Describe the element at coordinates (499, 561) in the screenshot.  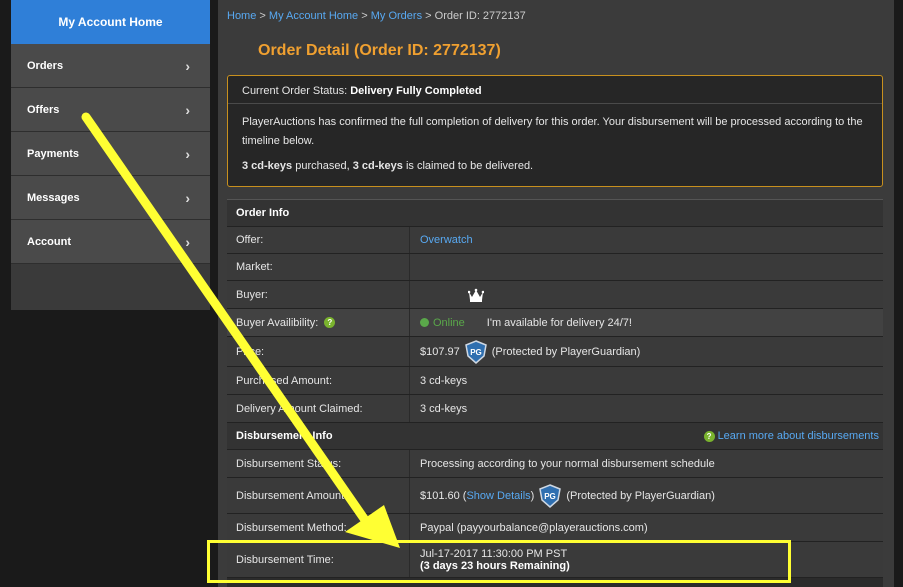
I see `annotation-highlight-box` at that location.